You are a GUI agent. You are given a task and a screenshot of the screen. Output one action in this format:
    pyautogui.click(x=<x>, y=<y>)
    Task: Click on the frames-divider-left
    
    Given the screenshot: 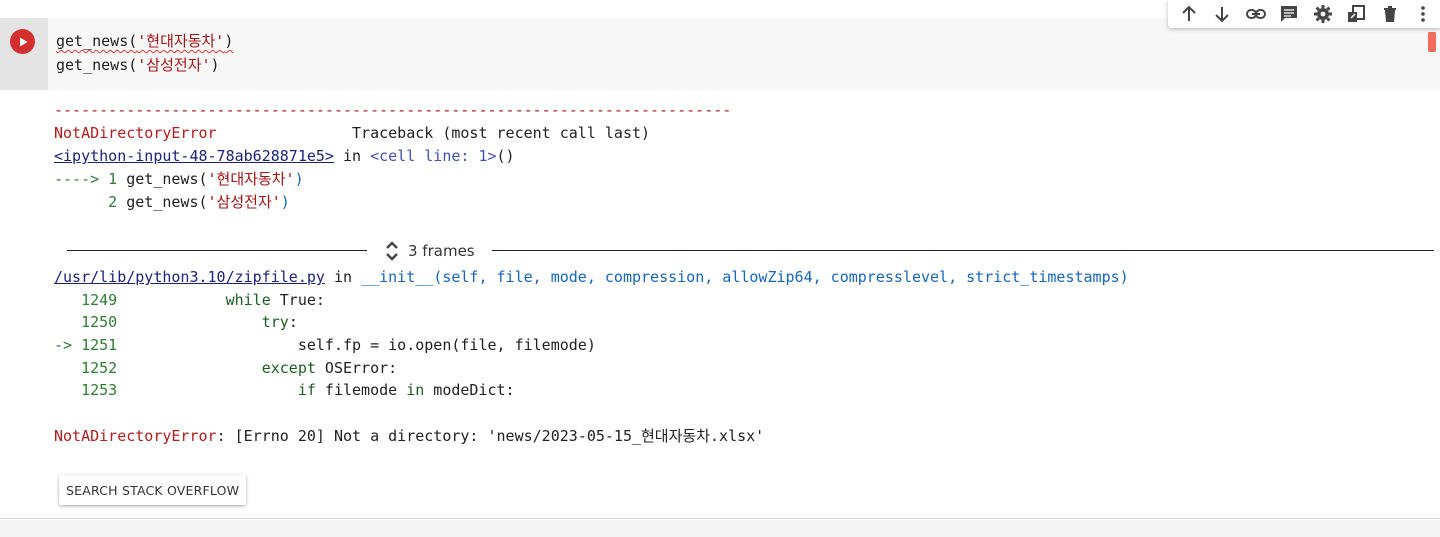 What is the action you would take?
    pyautogui.click(x=217, y=250)
    